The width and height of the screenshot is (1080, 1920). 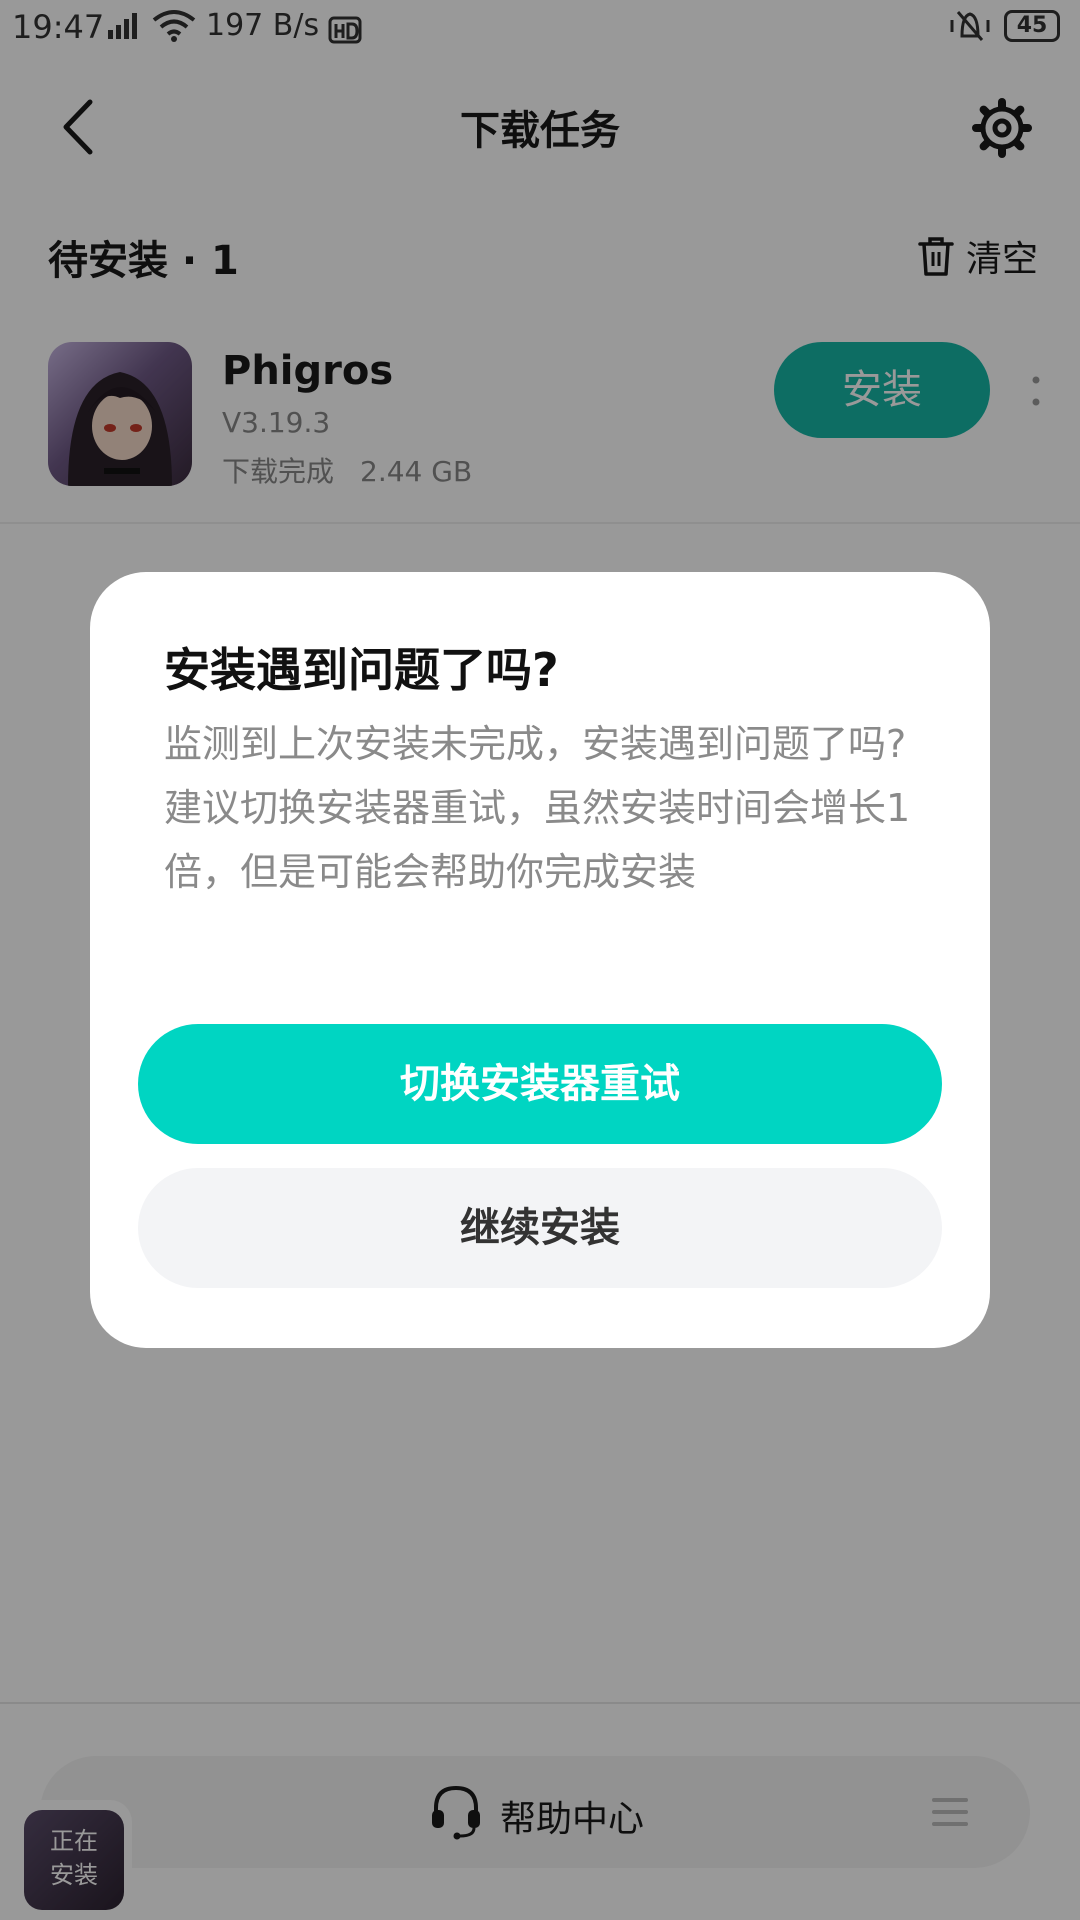 What do you see at coordinates (540, 1228) in the screenshot?
I see `continue-install-button: 继续安装` at bounding box center [540, 1228].